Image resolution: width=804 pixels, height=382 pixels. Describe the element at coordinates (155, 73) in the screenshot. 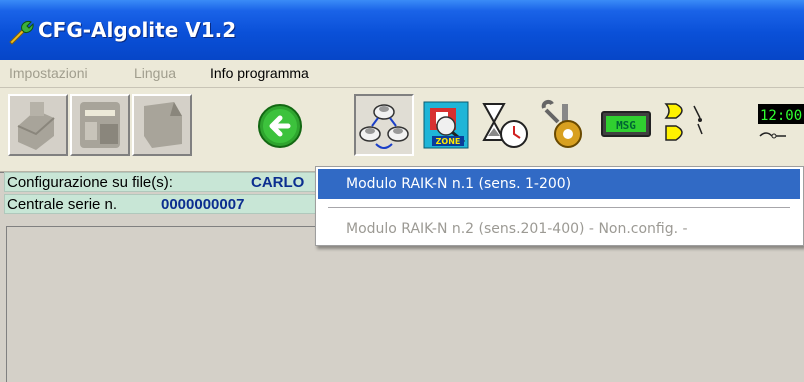

I see `menu-lingua: Lingua` at that location.